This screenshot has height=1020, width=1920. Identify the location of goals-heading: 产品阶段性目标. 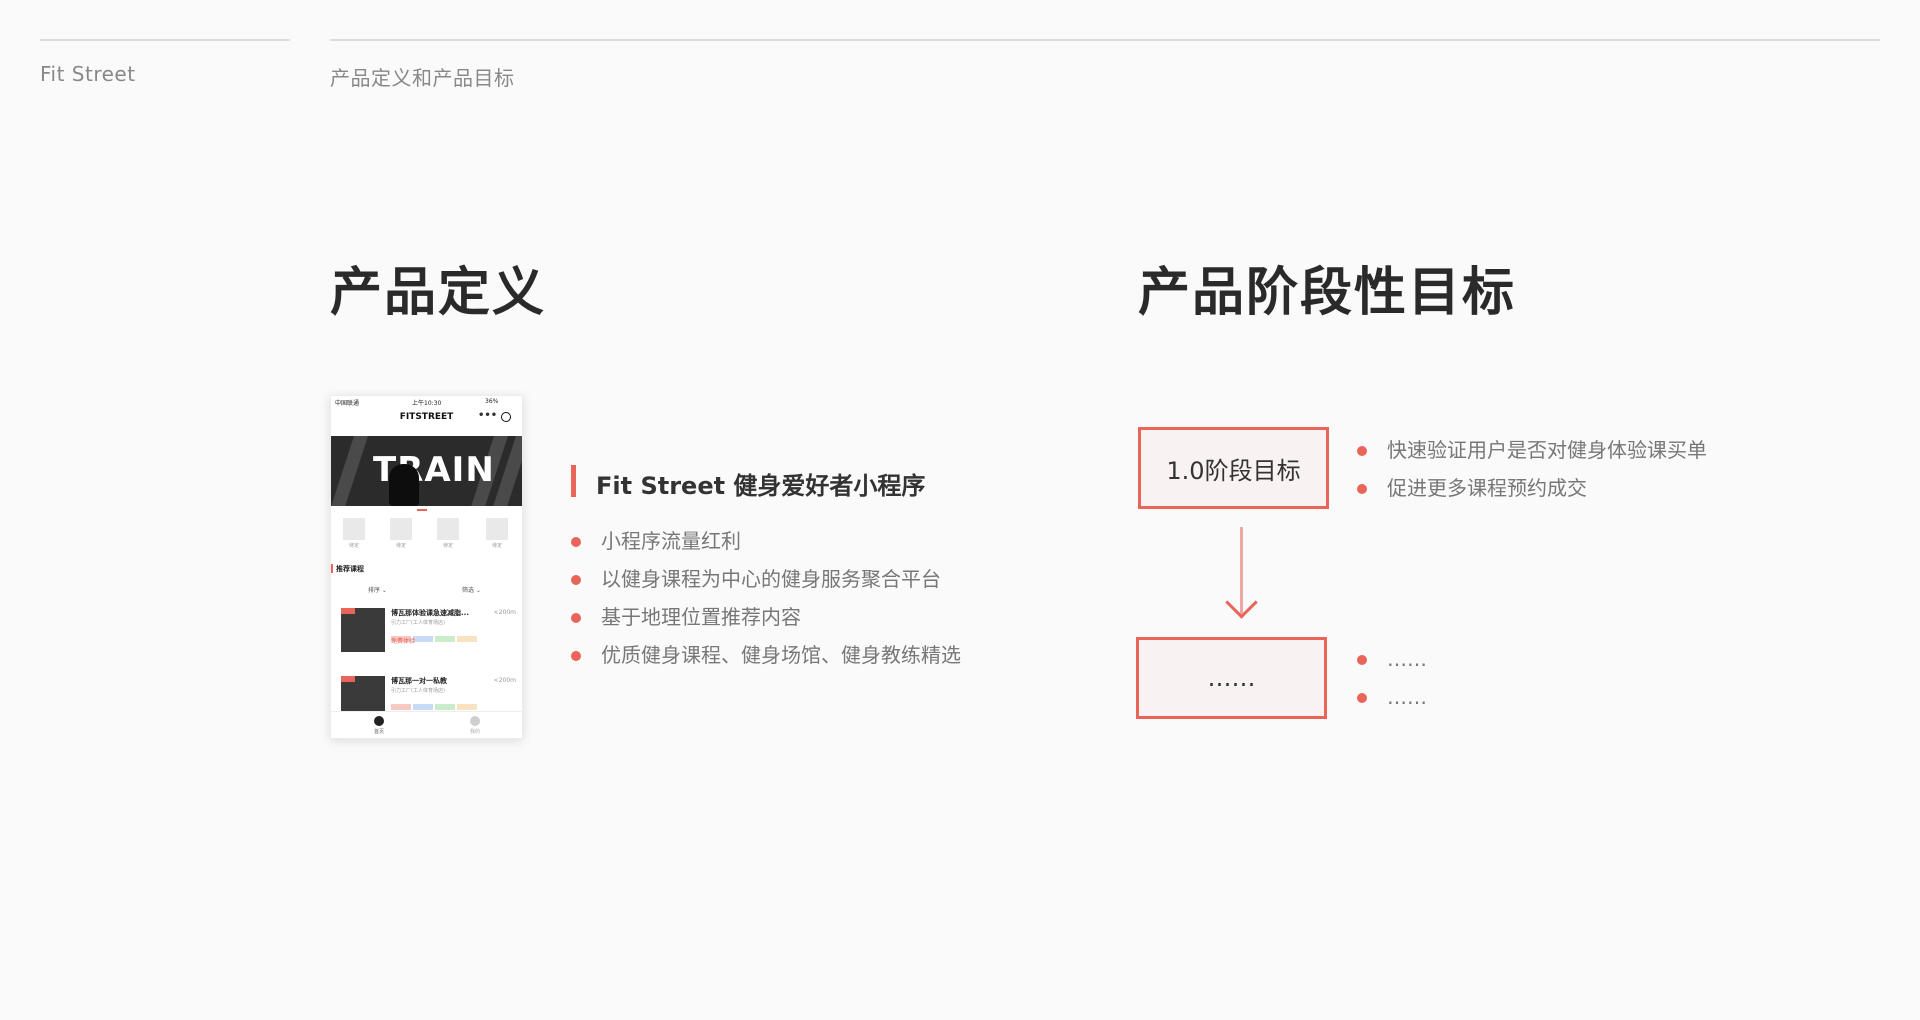
(1327, 293).